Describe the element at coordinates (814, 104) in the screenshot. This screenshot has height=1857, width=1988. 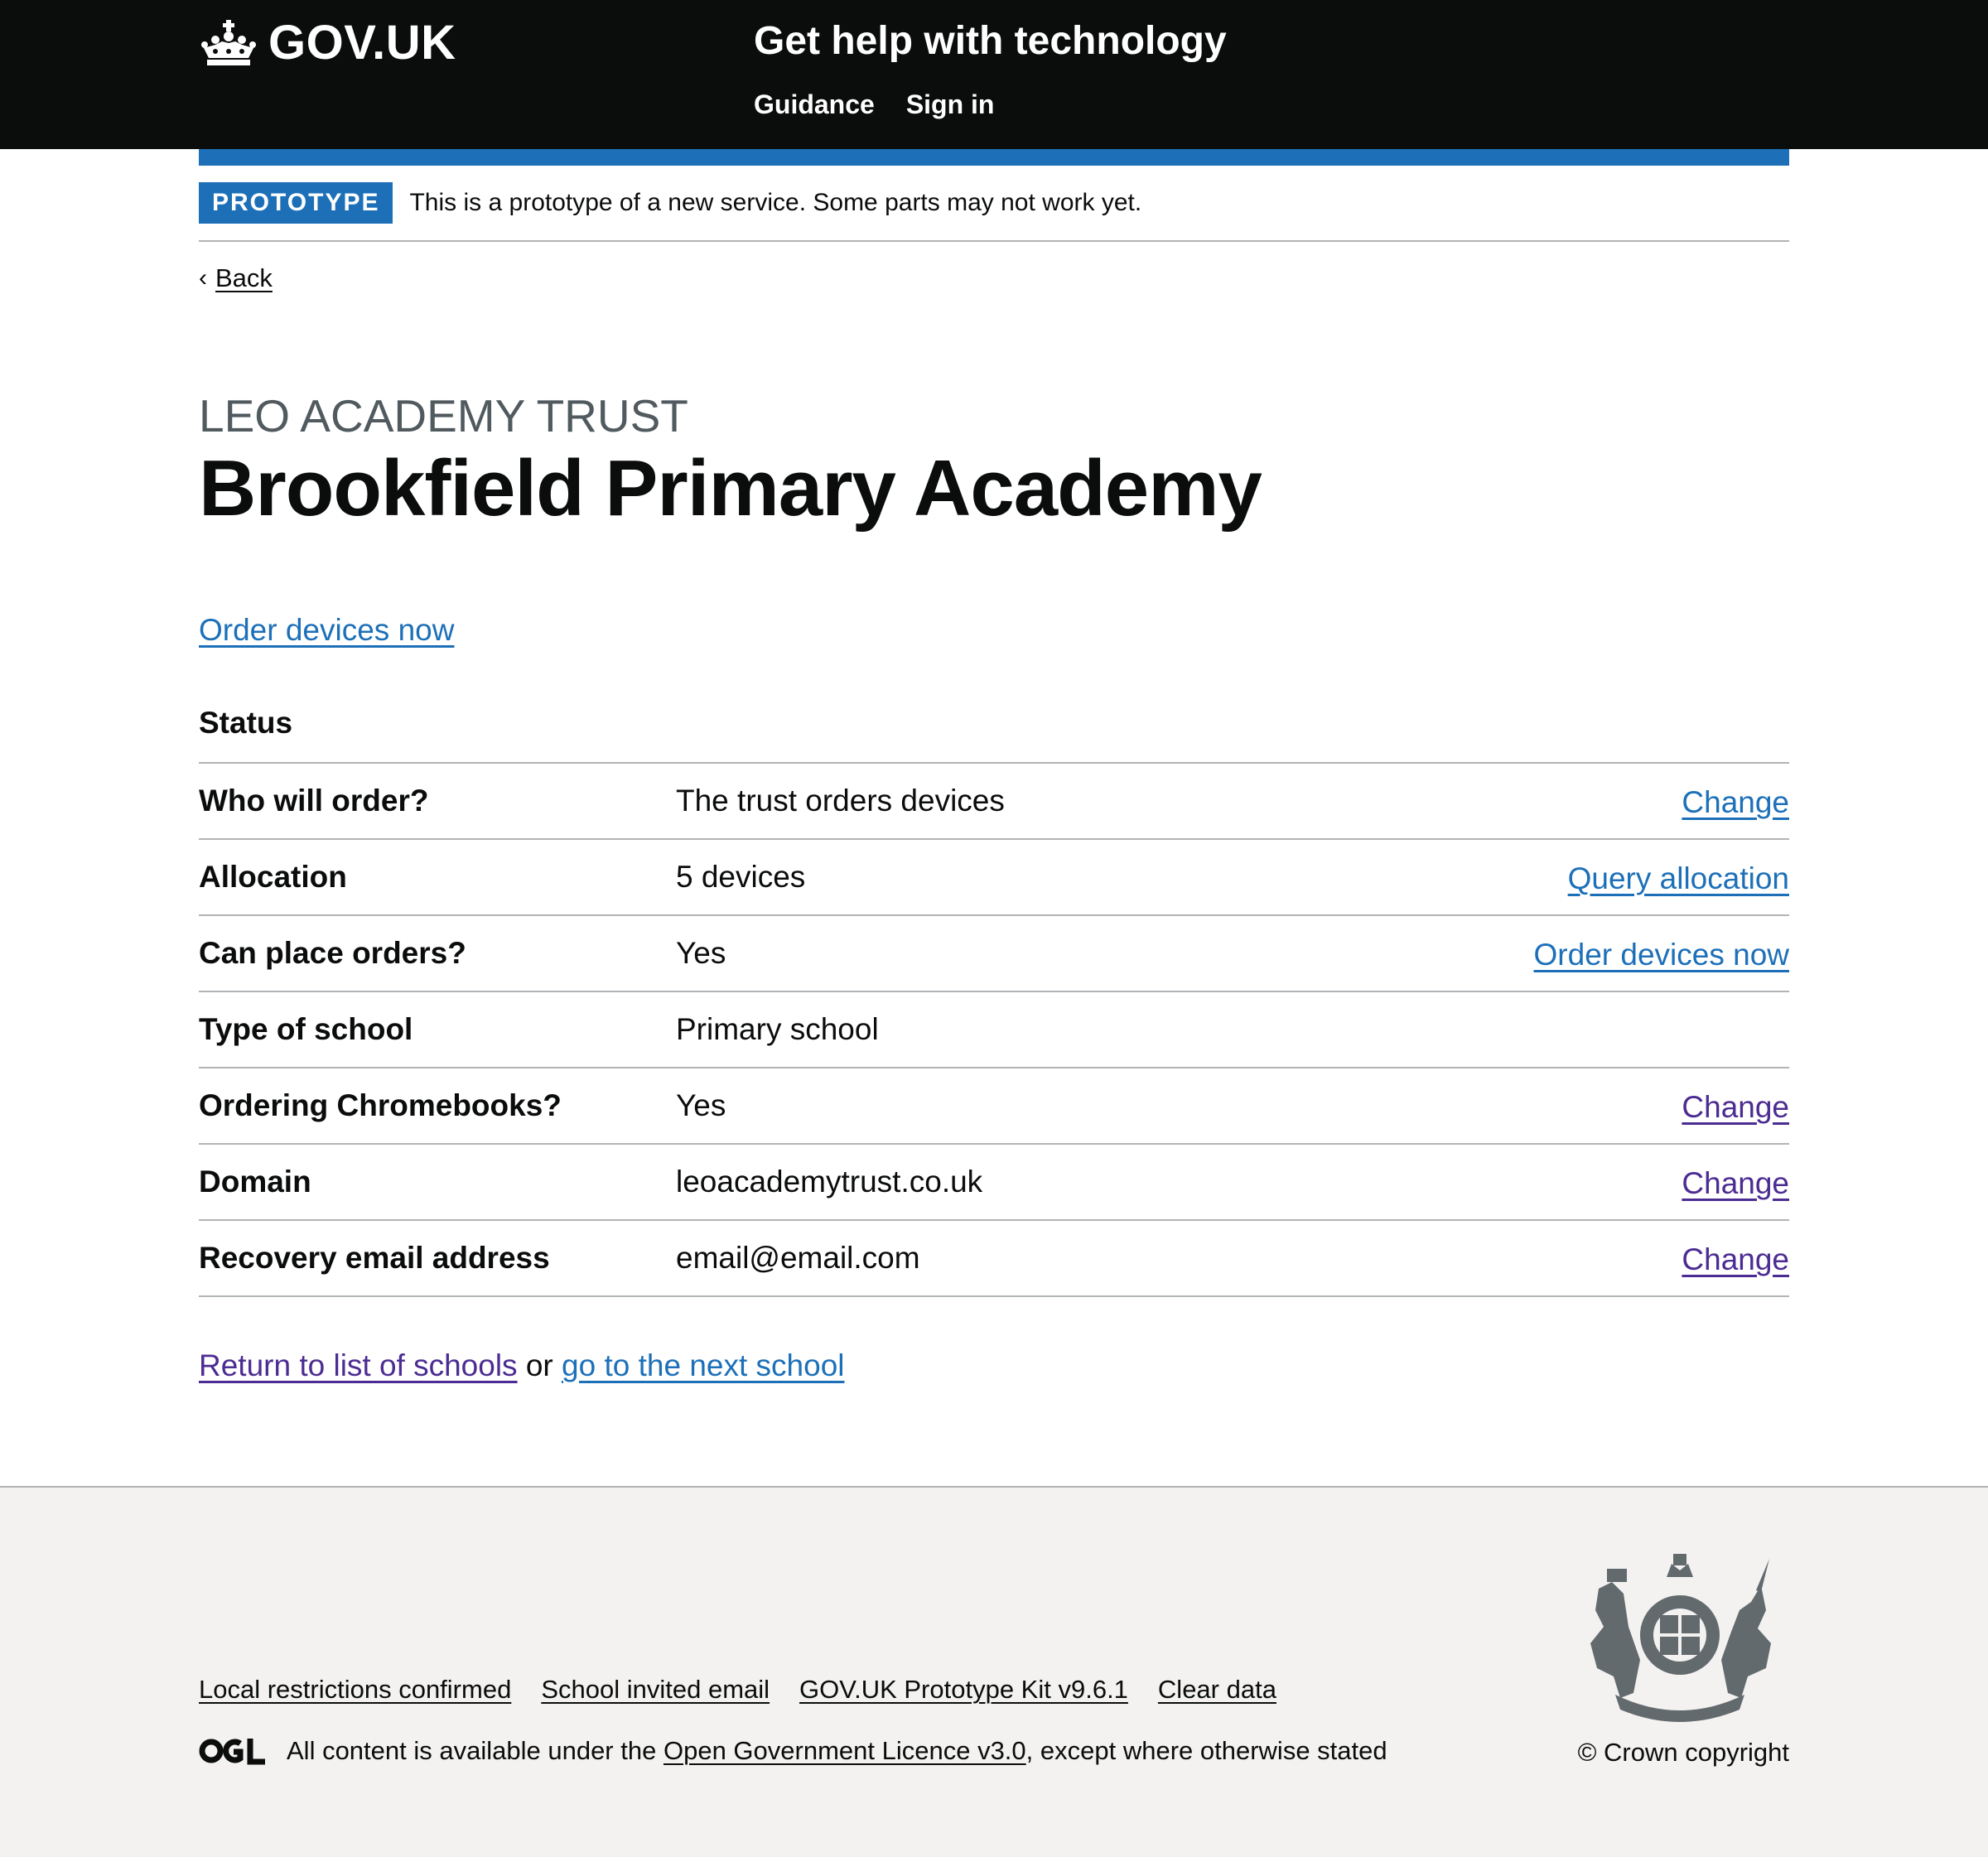
I see `nav-guidance: Guidance` at that location.